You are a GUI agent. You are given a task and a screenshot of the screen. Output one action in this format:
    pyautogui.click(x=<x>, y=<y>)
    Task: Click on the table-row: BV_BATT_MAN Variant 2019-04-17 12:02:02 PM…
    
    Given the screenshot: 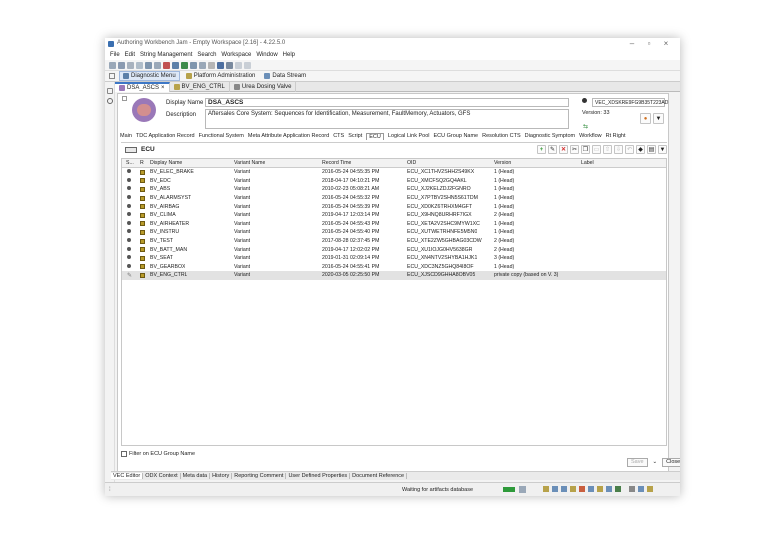 What is the action you would take?
    pyautogui.click(x=394, y=249)
    